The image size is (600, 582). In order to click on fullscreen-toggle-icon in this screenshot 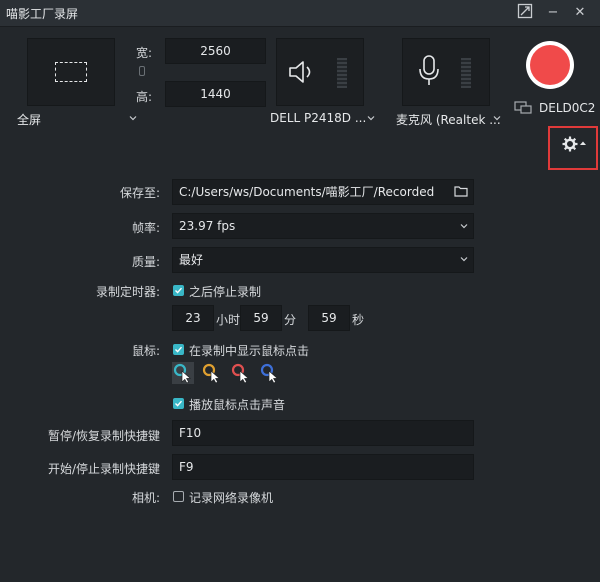, I will do `click(525, 13)`.